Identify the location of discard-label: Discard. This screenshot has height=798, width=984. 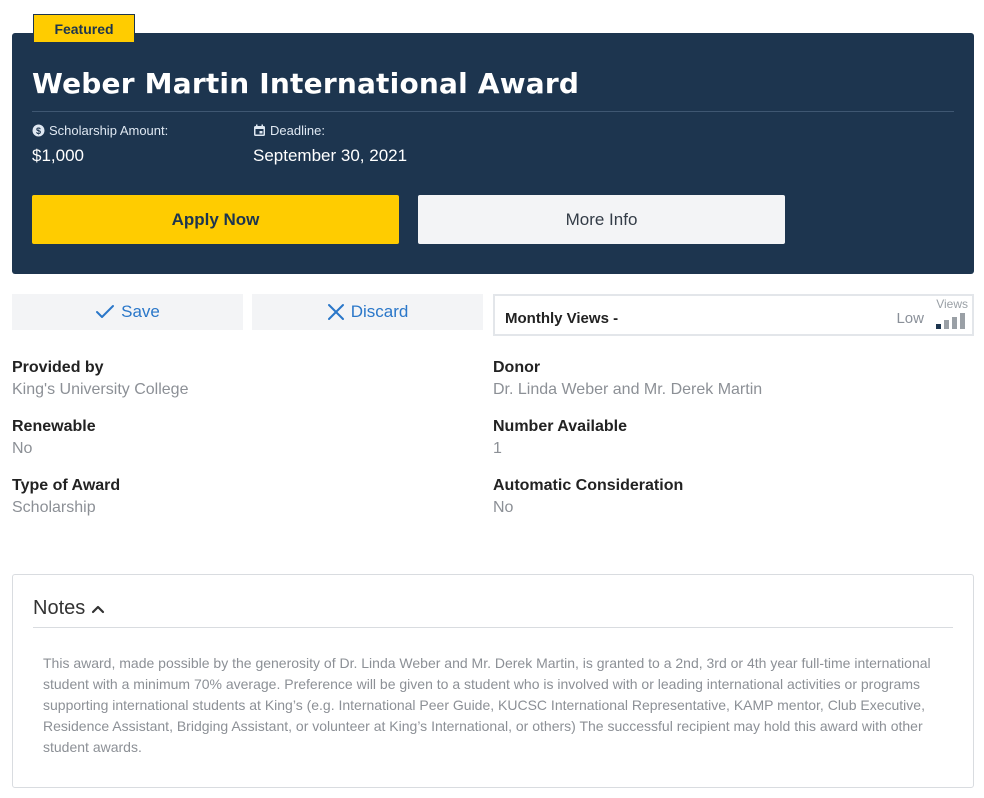
(379, 311).